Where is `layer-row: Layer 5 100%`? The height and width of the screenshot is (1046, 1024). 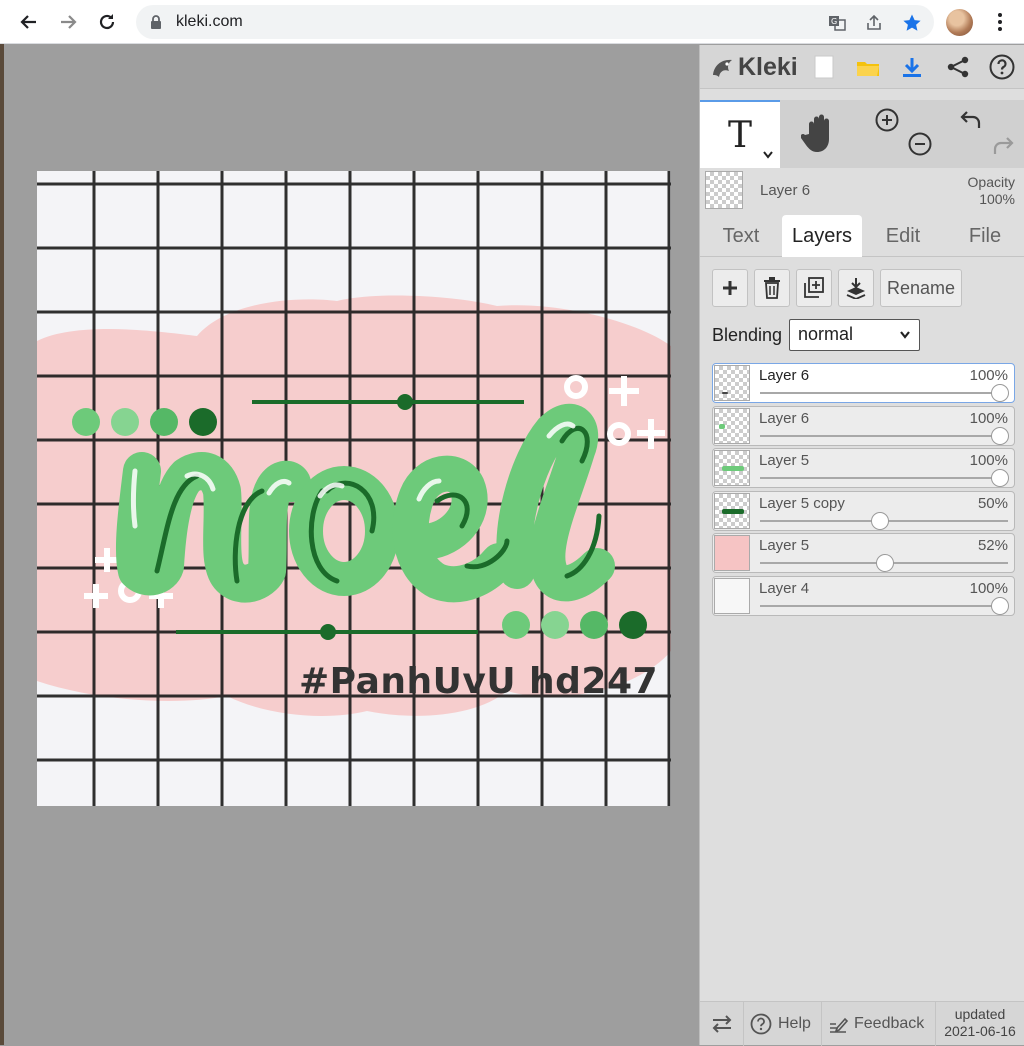 layer-row: Layer 5 100% is located at coordinates (863, 468).